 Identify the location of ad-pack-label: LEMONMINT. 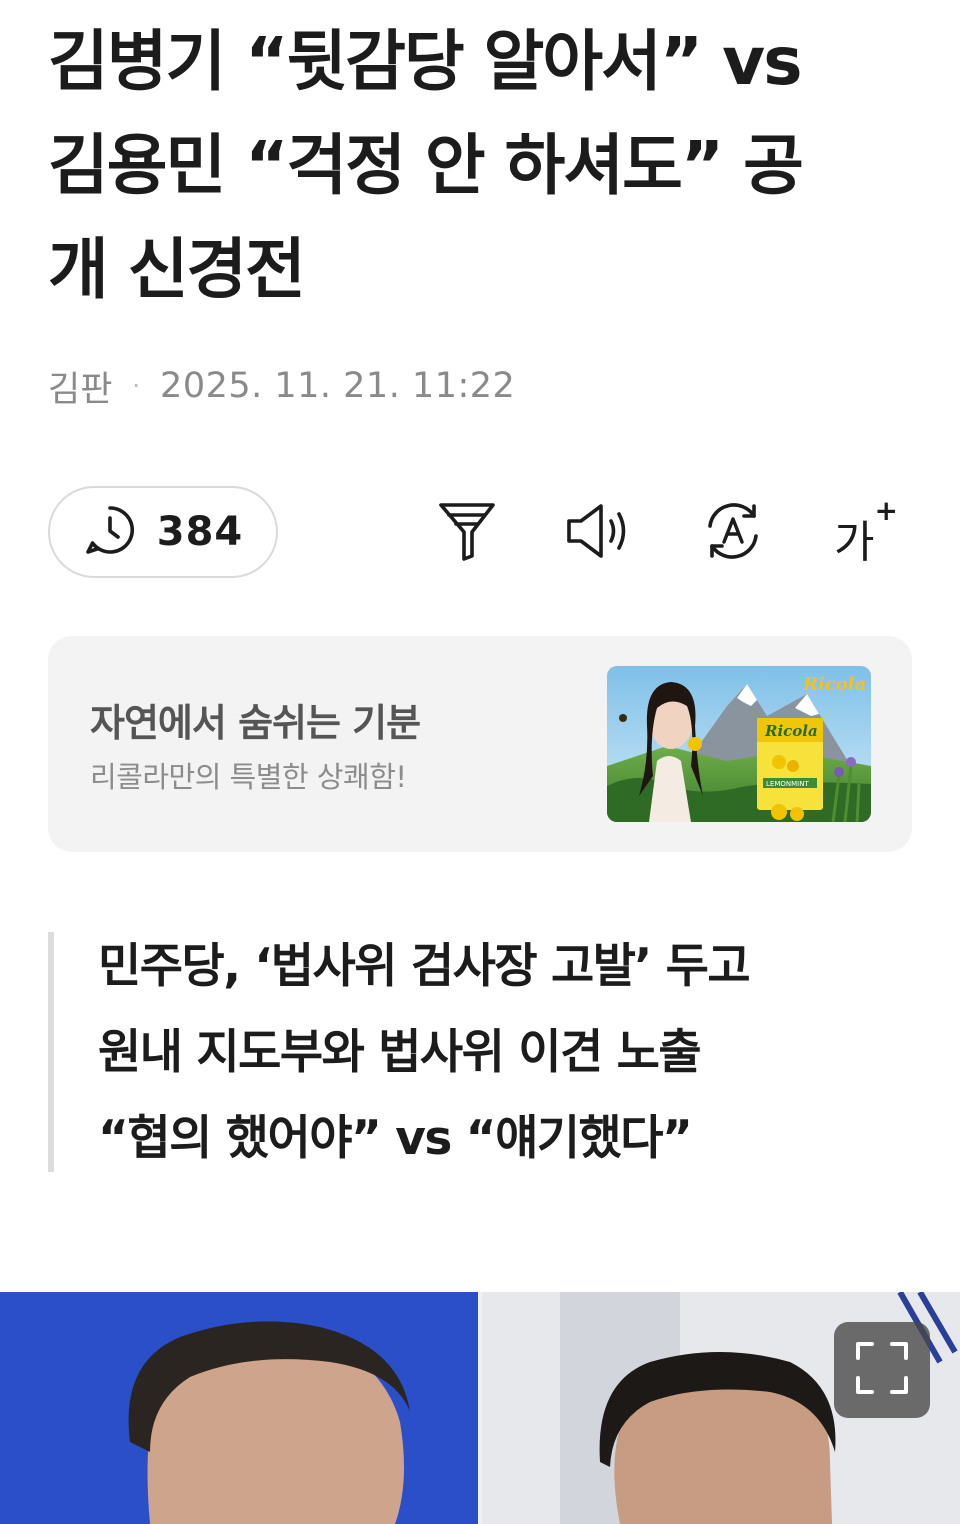
(787, 784).